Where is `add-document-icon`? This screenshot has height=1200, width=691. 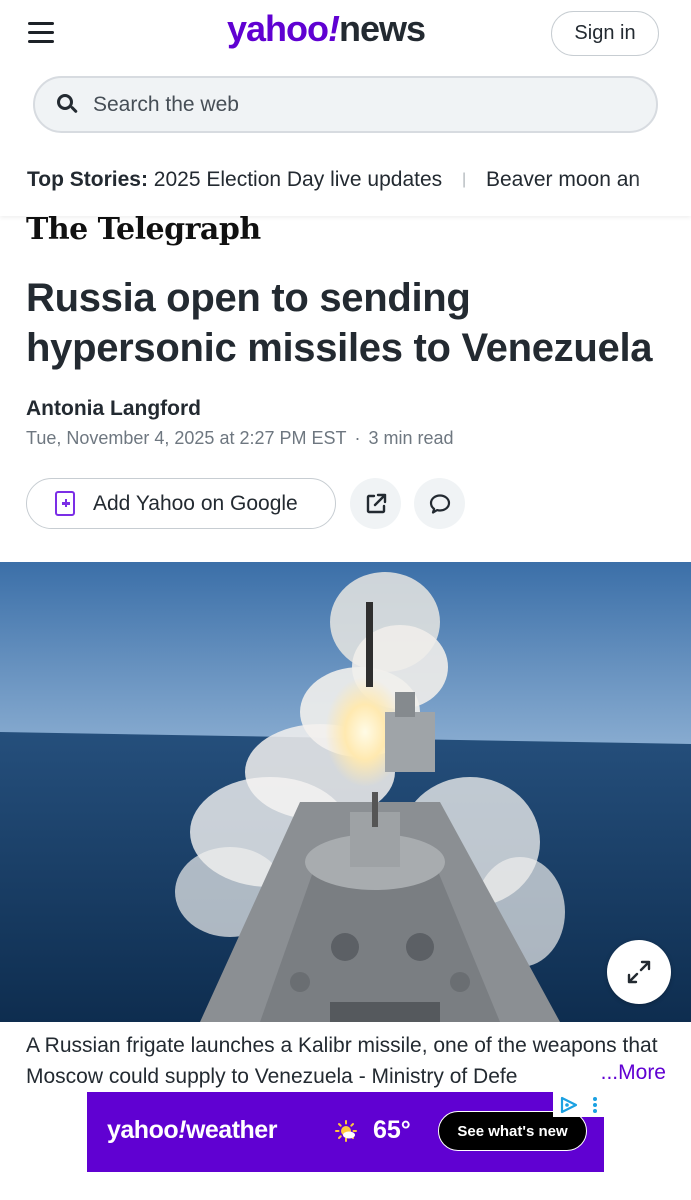 add-document-icon is located at coordinates (65, 503).